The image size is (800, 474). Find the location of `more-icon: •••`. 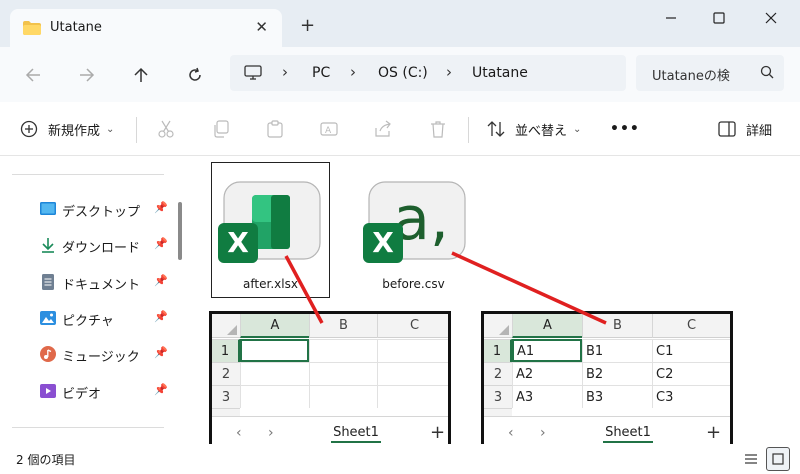

more-icon: ••• is located at coordinates (625, 129).